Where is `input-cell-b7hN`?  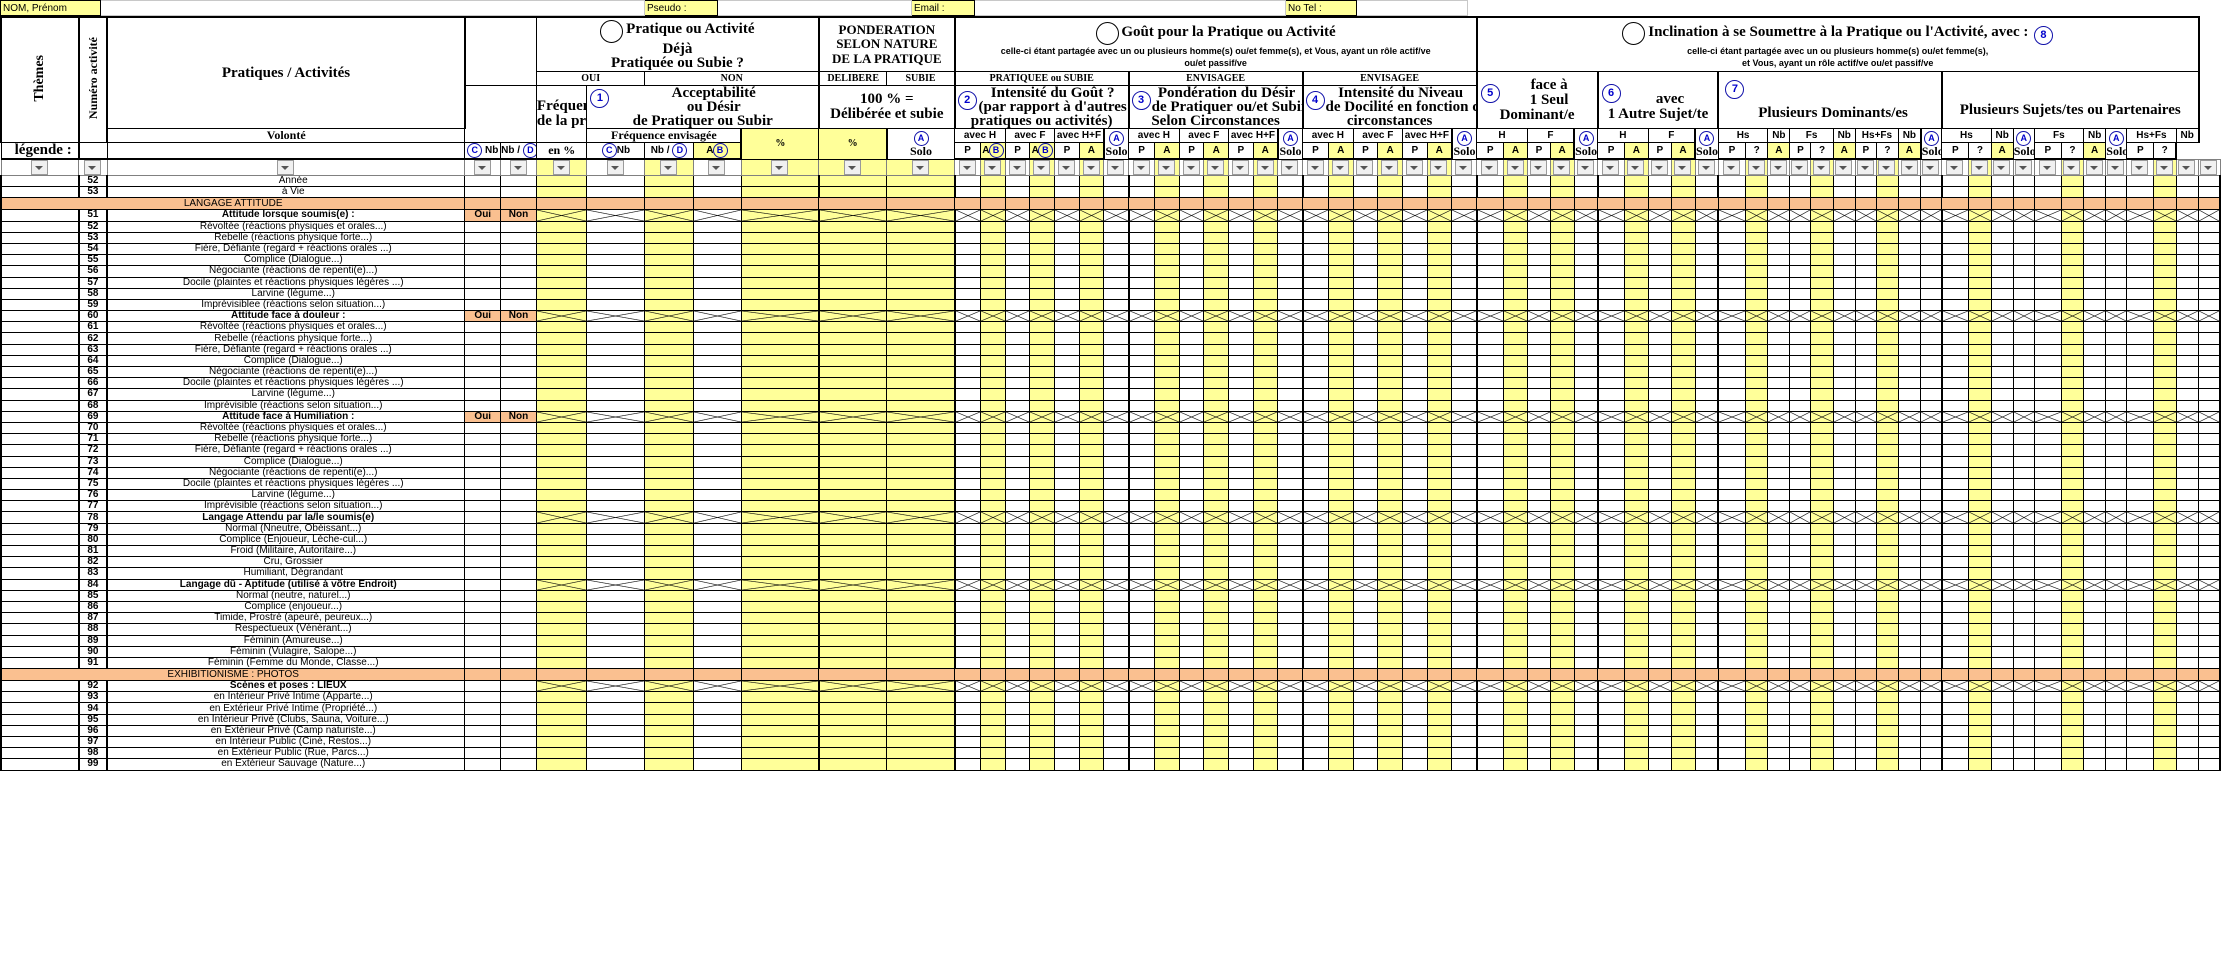
input-cell-b7hN is located at coordinates (1800, 607).